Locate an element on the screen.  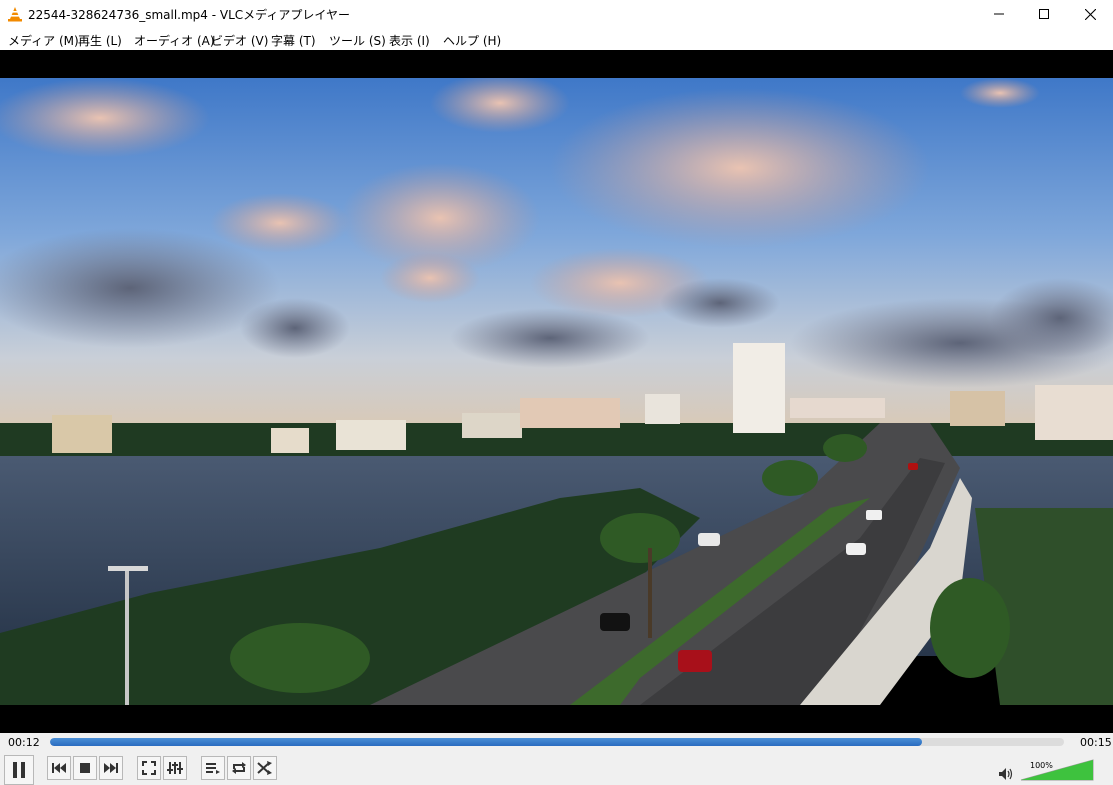
menu-tools: ツール (S) is located at coordinates (357, 40).